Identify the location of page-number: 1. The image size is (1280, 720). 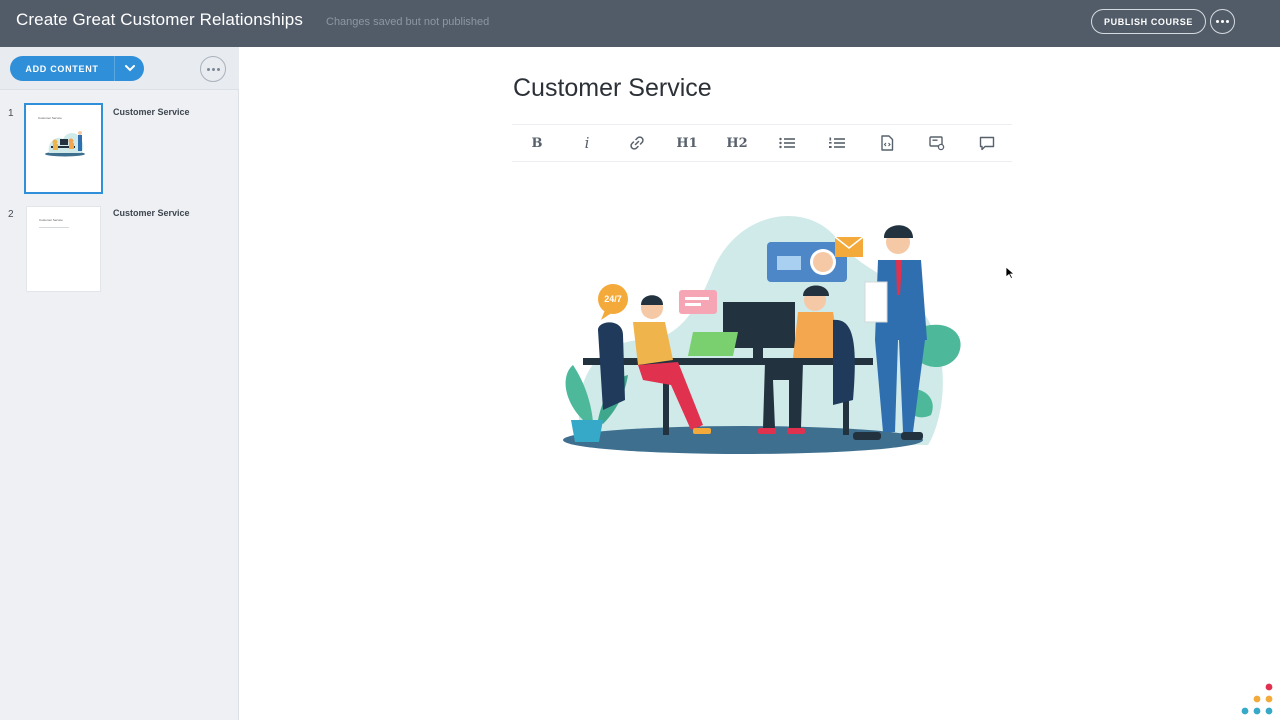
(11, 113).